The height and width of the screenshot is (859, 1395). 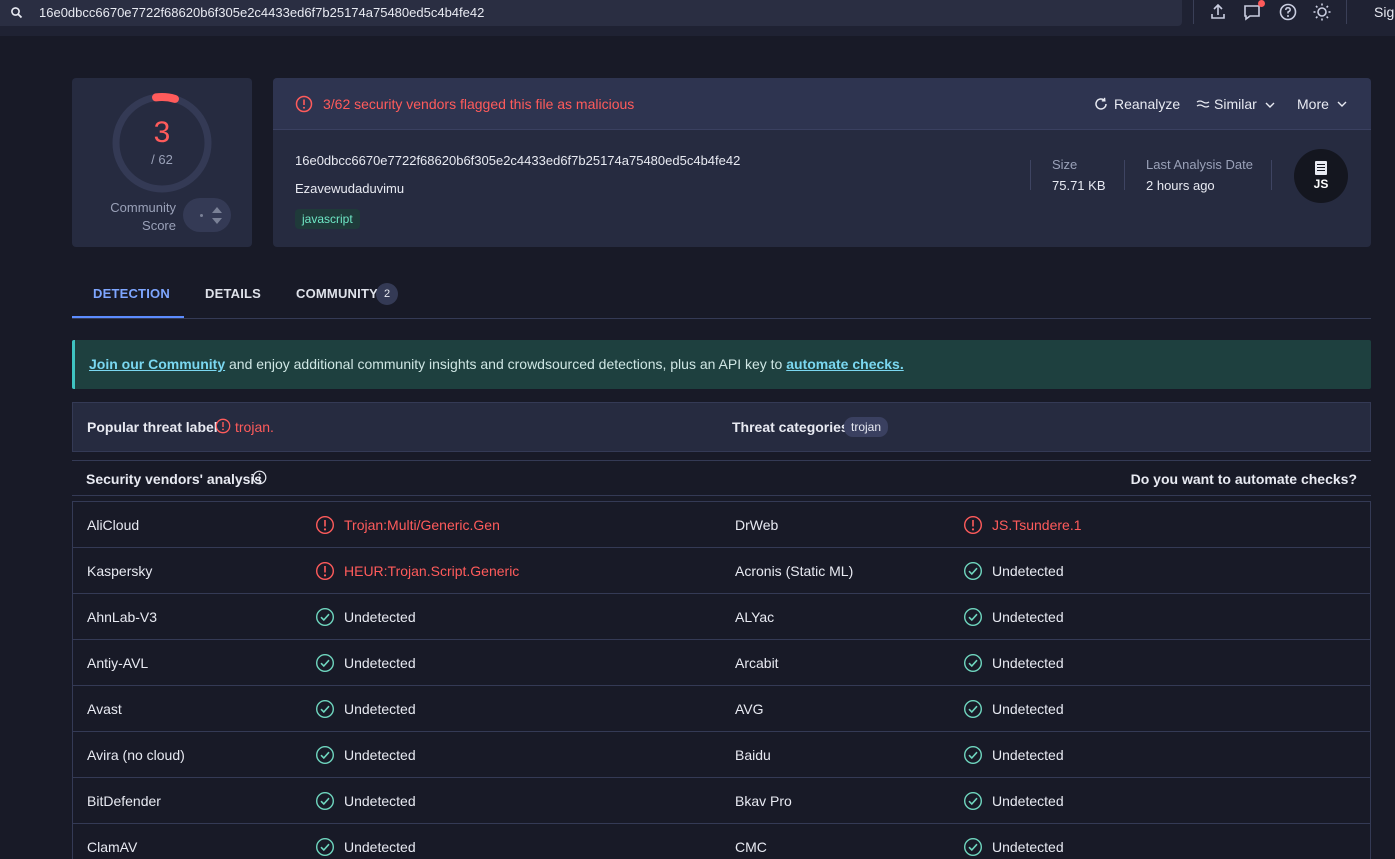 I want to click on tab-details: DETAILS, so click(x=233, y=293).